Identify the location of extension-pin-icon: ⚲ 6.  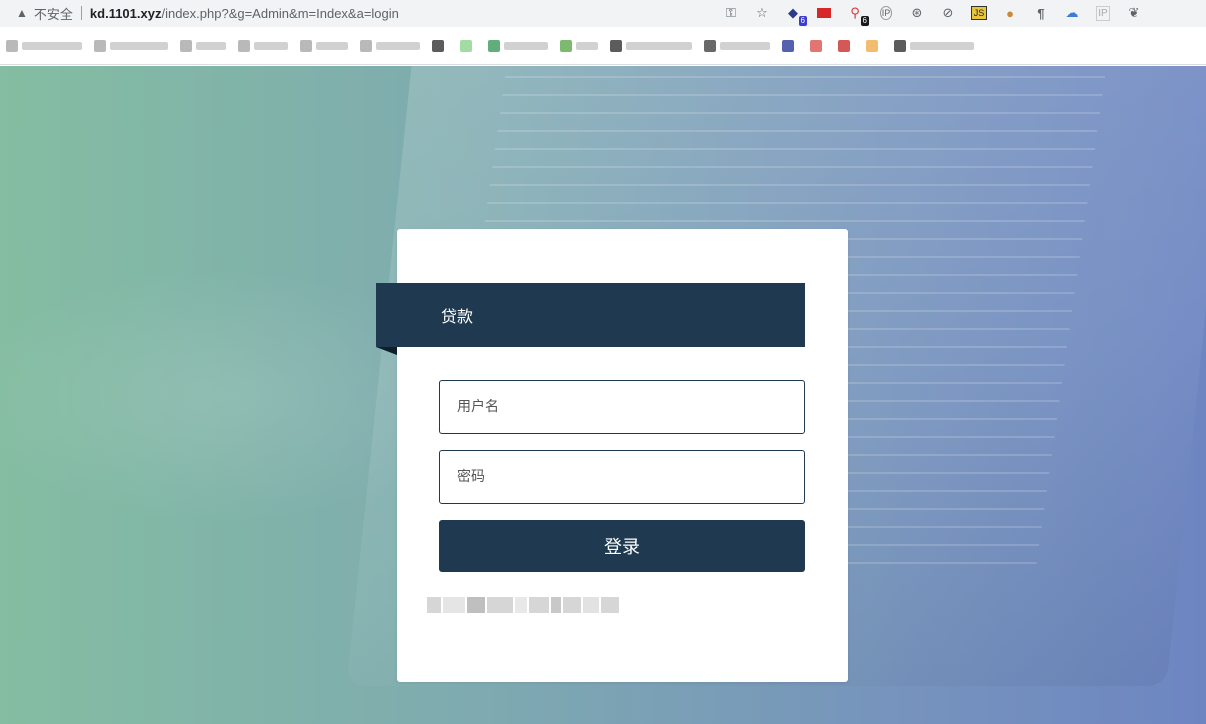
(856, 14).